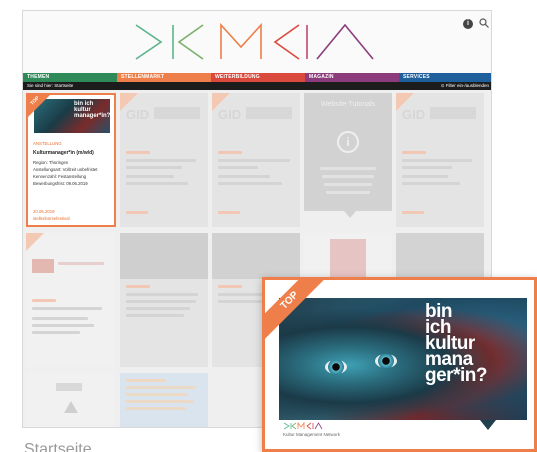  What do you see at coordinates (70, 300) in the screenshot?
I see `job-card-placeholder` at bounding box center [70, 300].